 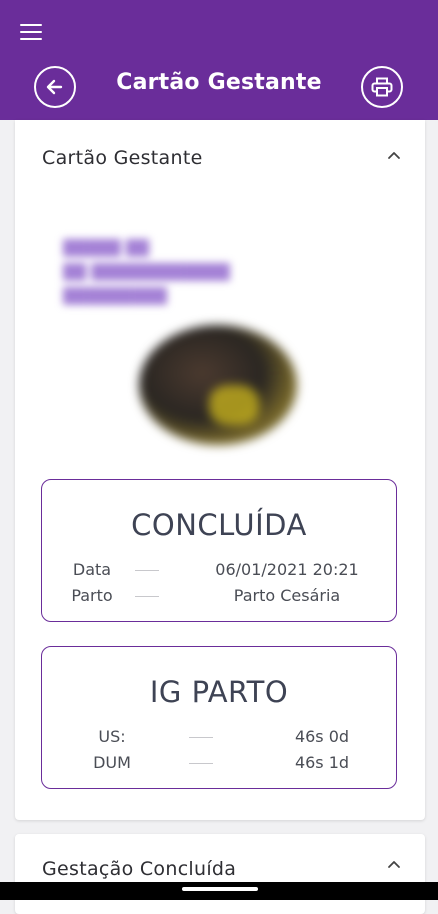 What do you see at coordinates (92, 569) in the screenshot?
I see `row-label: Data` at bounding box center [92, 569].